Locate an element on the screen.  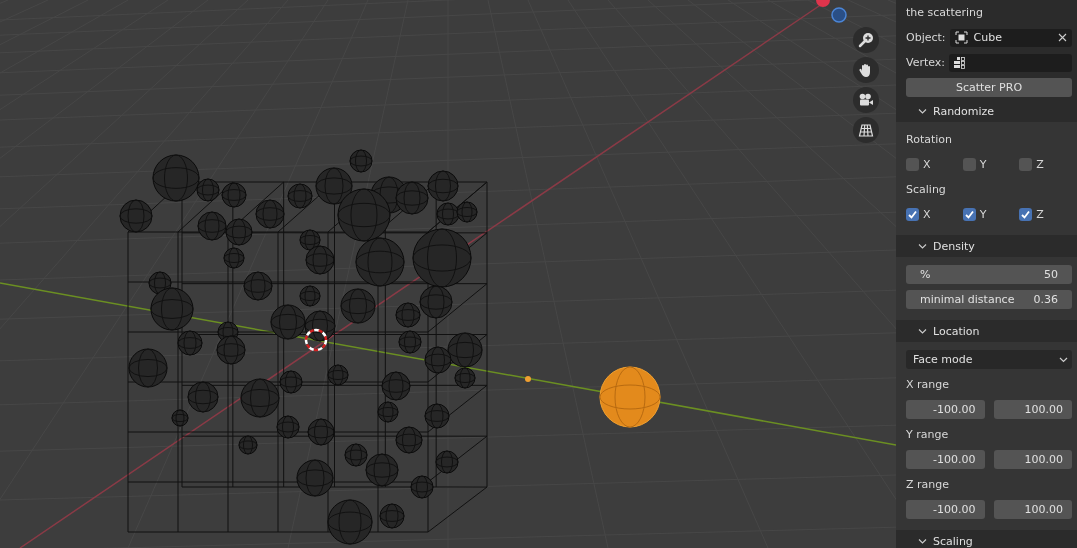
zoom-icon is located at coordinates (866, 40).